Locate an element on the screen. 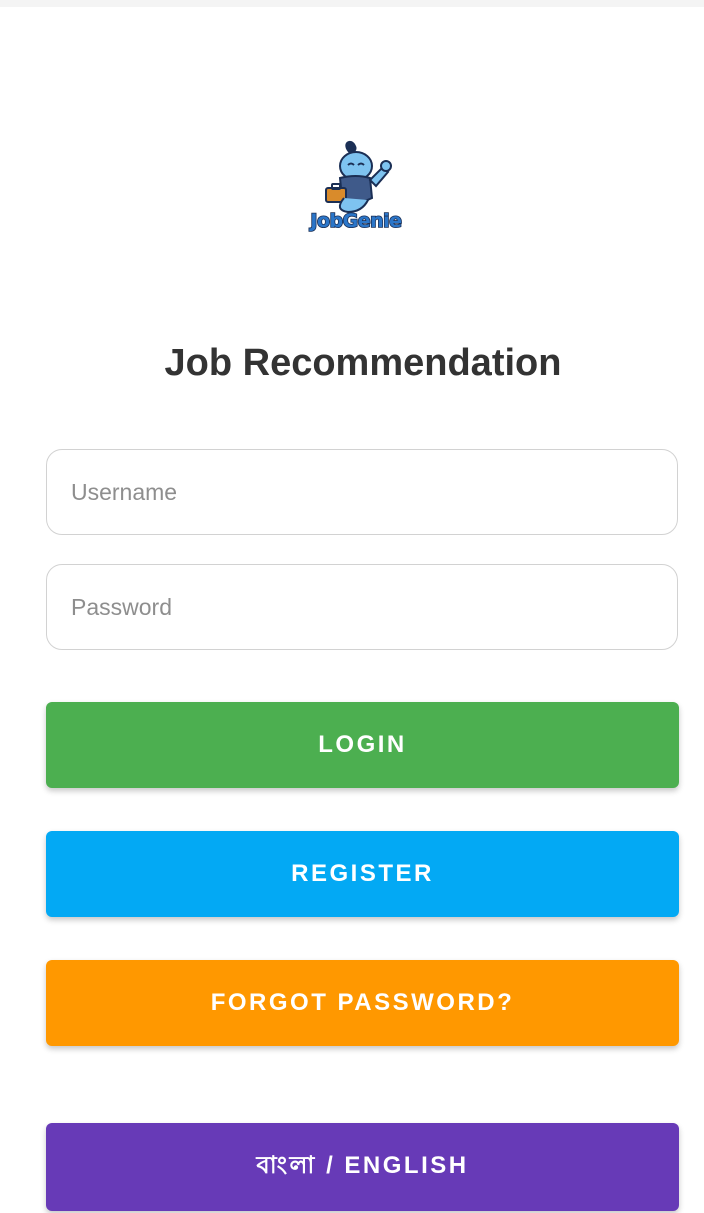  login-button: LOGIN is located at coordinates (362, 745).